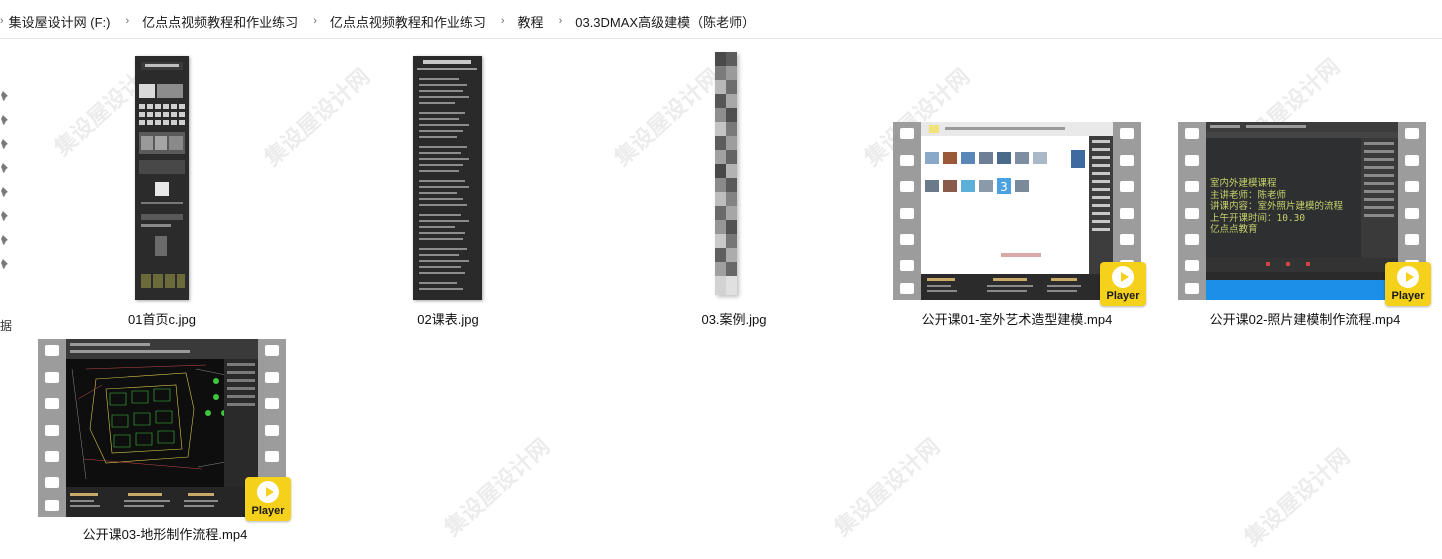 The height and width of the screenshot is (559, 1442). I want to click on file-name: 公开课02-照片建模制作流程.mp4, so click(1305, 319).